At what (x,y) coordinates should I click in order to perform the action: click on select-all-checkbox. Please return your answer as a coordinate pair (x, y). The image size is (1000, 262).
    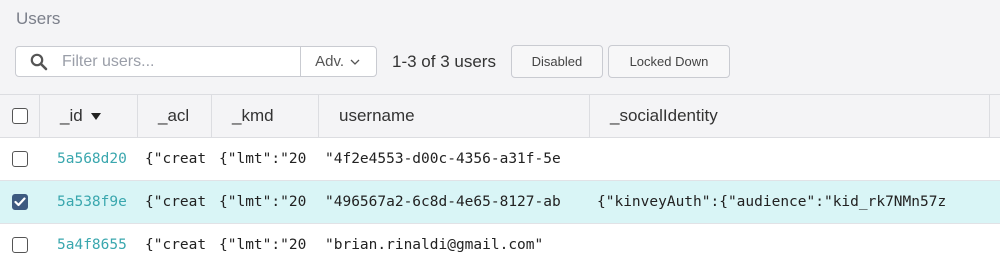
    Looking at the image, I should click on (19, 116).